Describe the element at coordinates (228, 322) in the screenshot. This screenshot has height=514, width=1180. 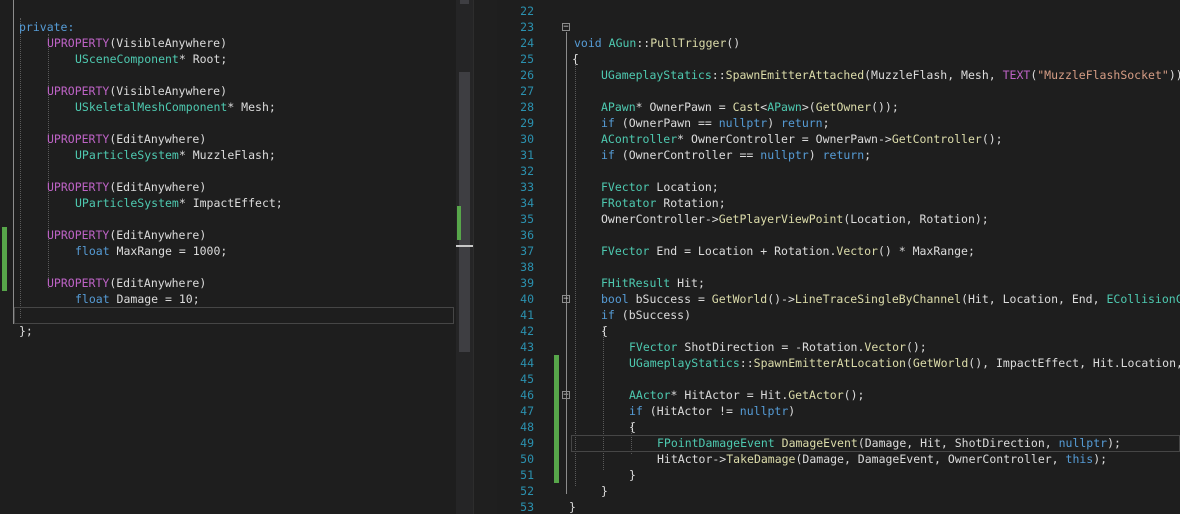
I see `code-line: };` at that location.